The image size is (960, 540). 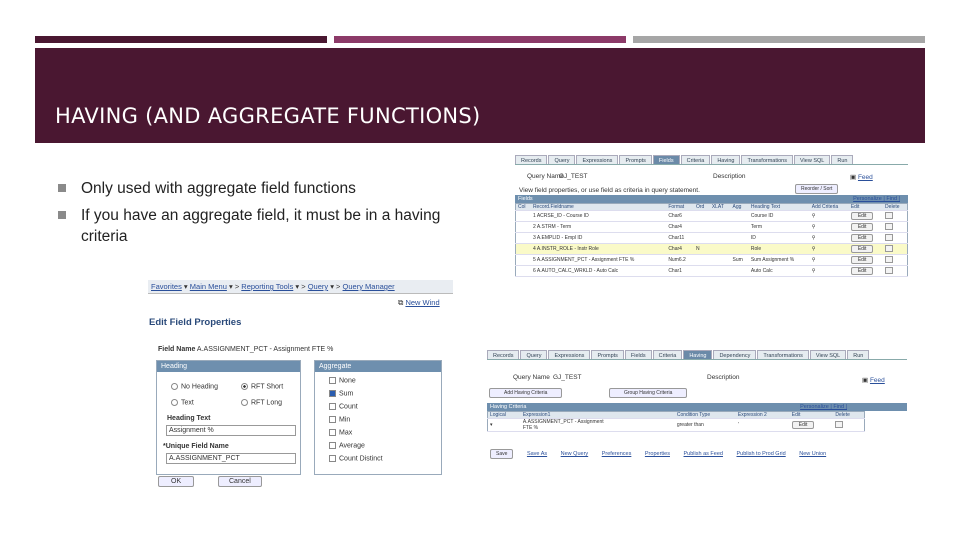 What do you see at coordinates (228, 366) in the screenshot?
I see `heading-panel-title: Heading` at bounding box center [228, 366].